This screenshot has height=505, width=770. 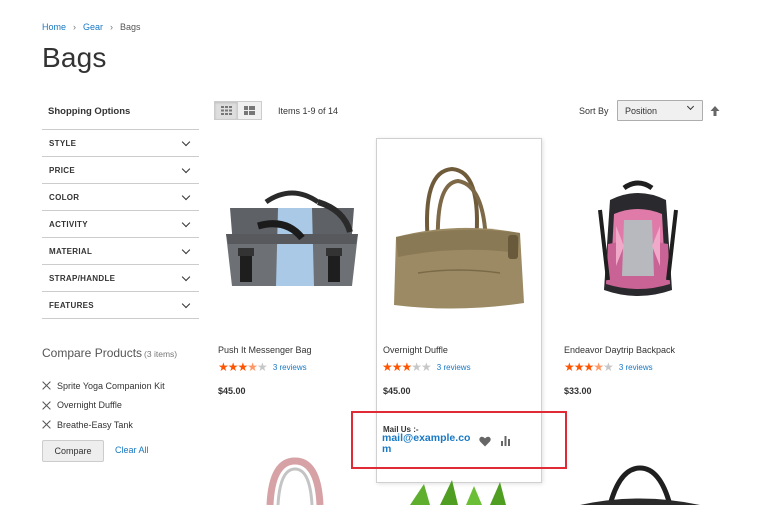 I want to click on product-image-backpack, so click(x=638, y=241).